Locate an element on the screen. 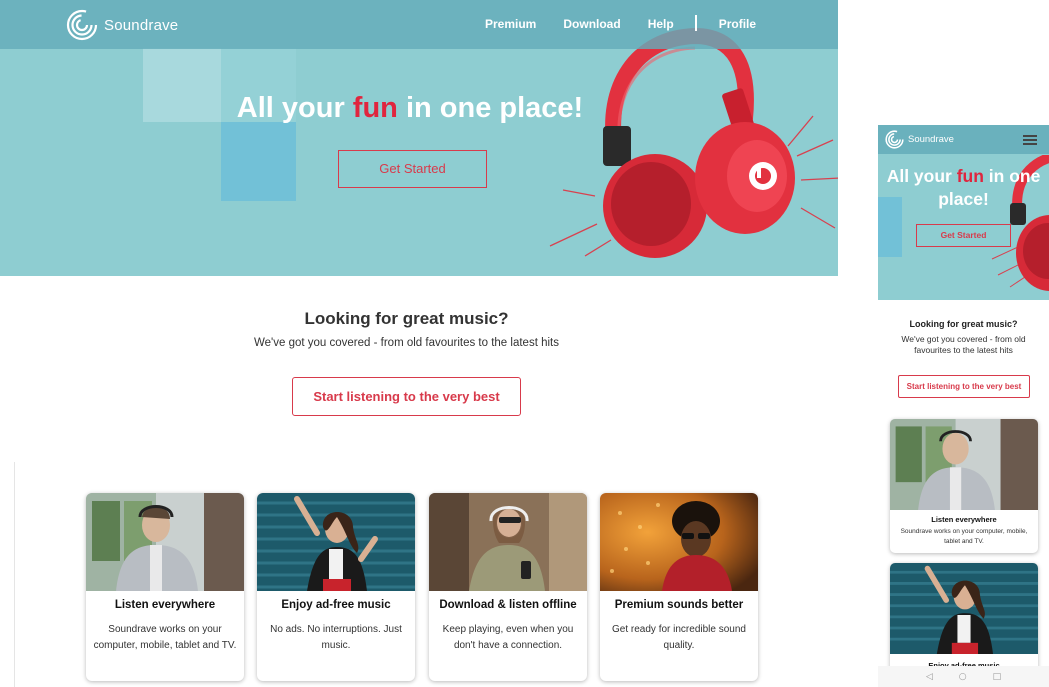  nav-premium: Premium is located at coordinates (510, 24).